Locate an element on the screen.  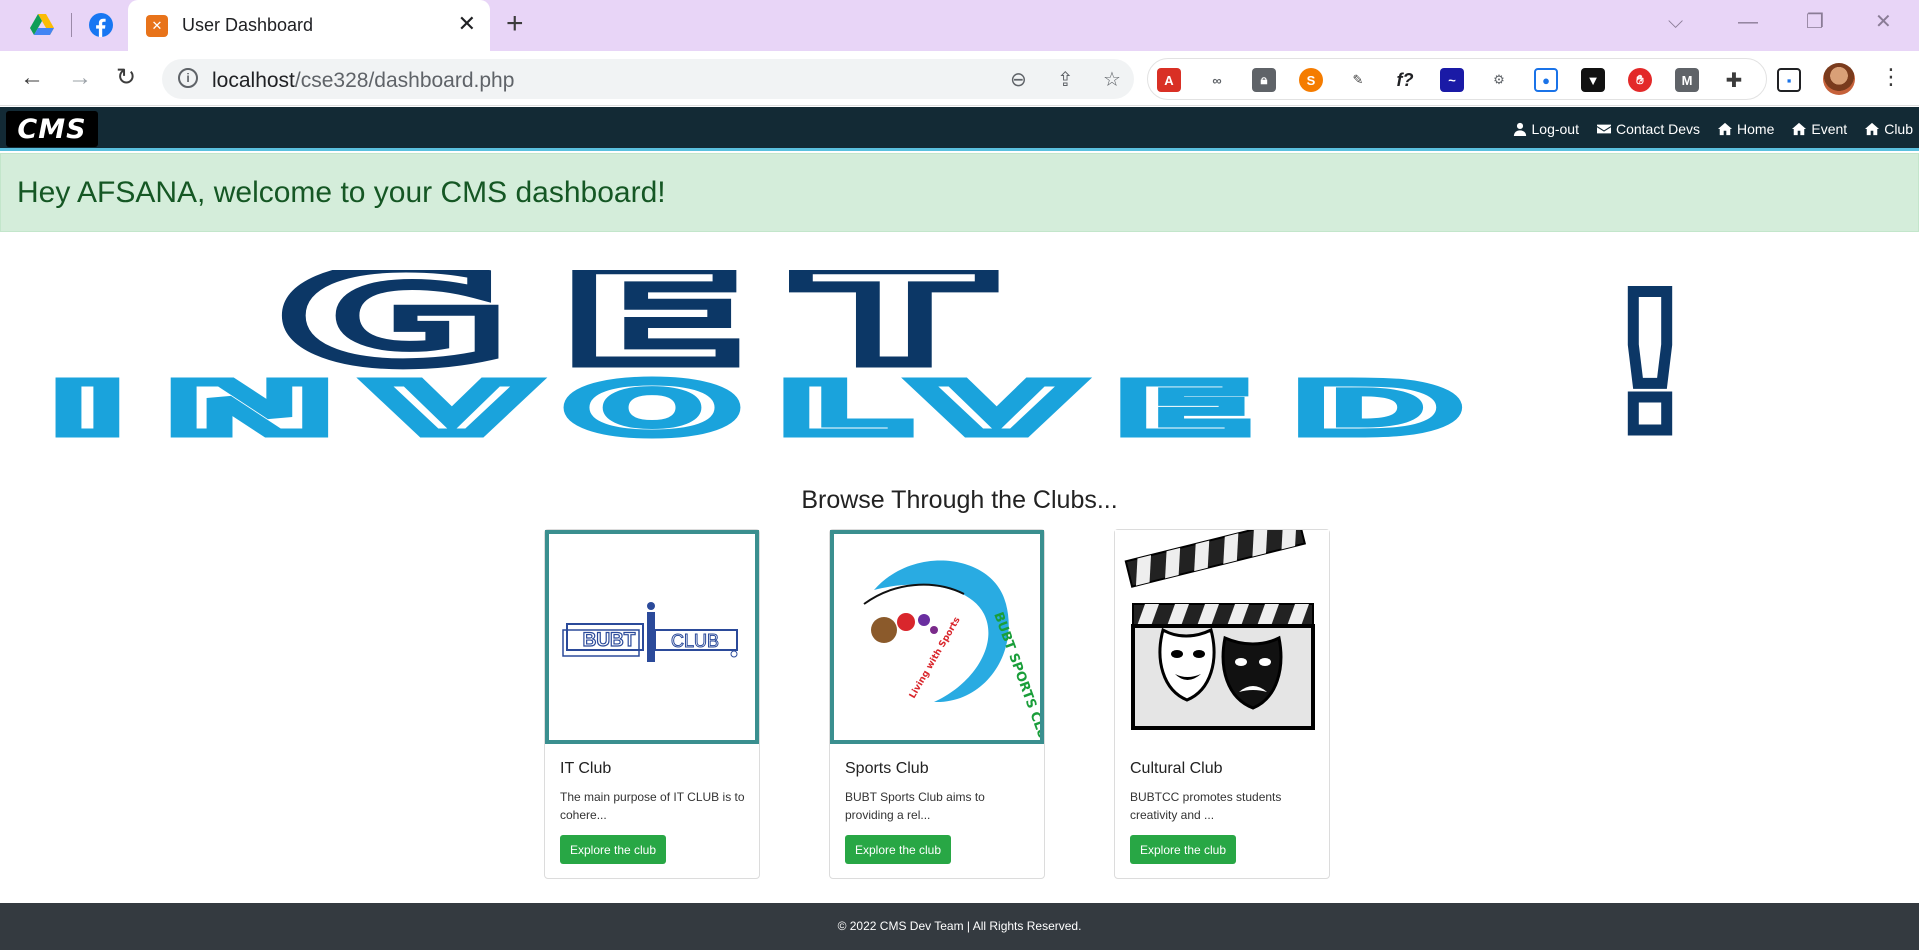
stop-hand-extension-icon: ✋︎ is located at coordinates (1640, 80).